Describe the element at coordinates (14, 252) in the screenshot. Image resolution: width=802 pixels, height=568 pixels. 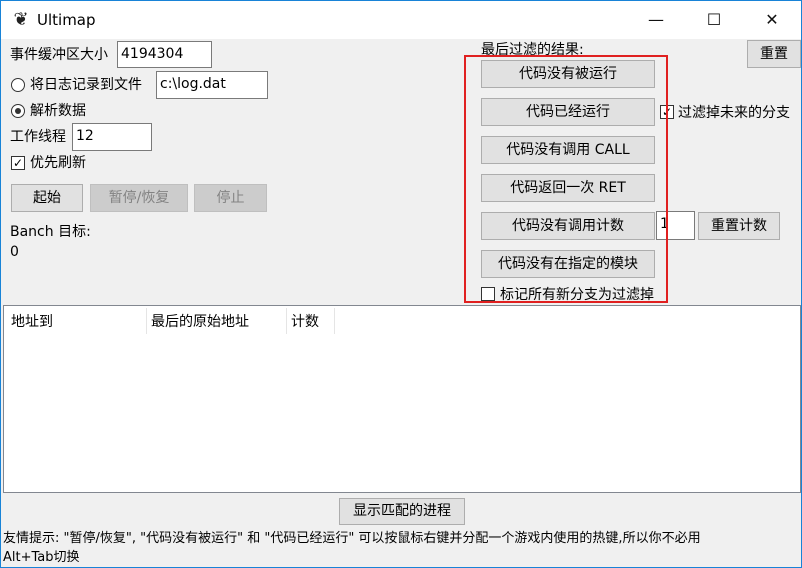
I see `branch-target-value: 0` at that location.